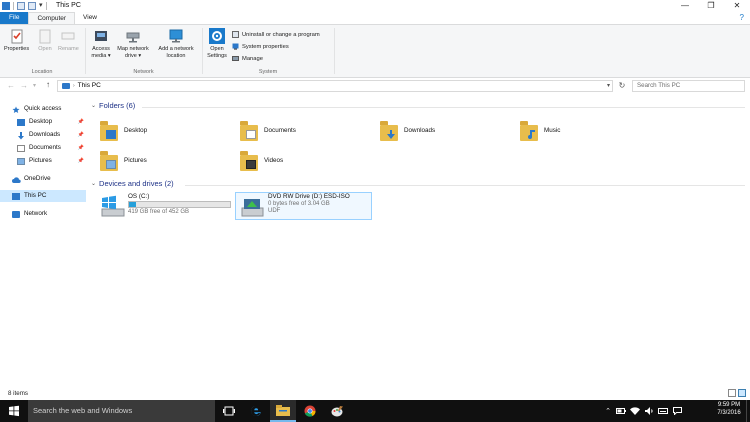  What do you see at coordinates (729, 409) in the screenshot?
I see `clock: 9:59 PM 7/3/2016` at bounding box center [729, 409].